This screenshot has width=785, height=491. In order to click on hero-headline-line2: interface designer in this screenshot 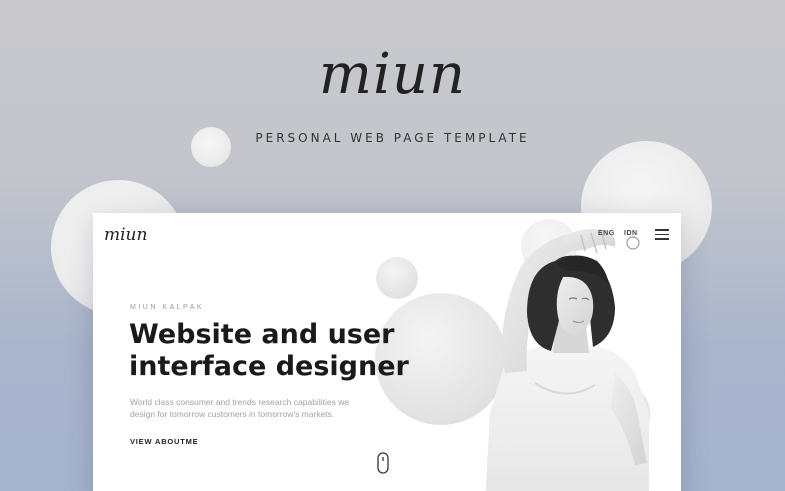, I will do `click(269, 366)`.